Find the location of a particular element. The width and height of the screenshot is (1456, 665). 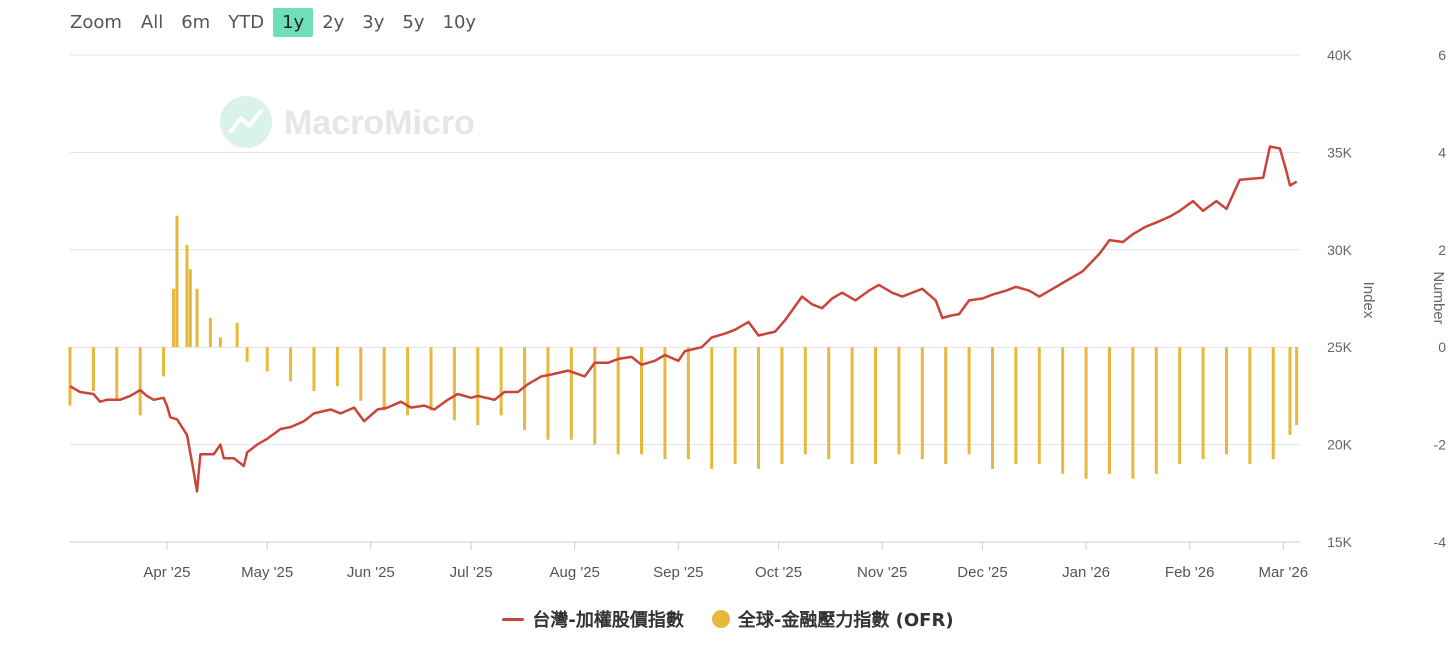

x-tick-label: Jul '25 is located at coordinates (471, 572).